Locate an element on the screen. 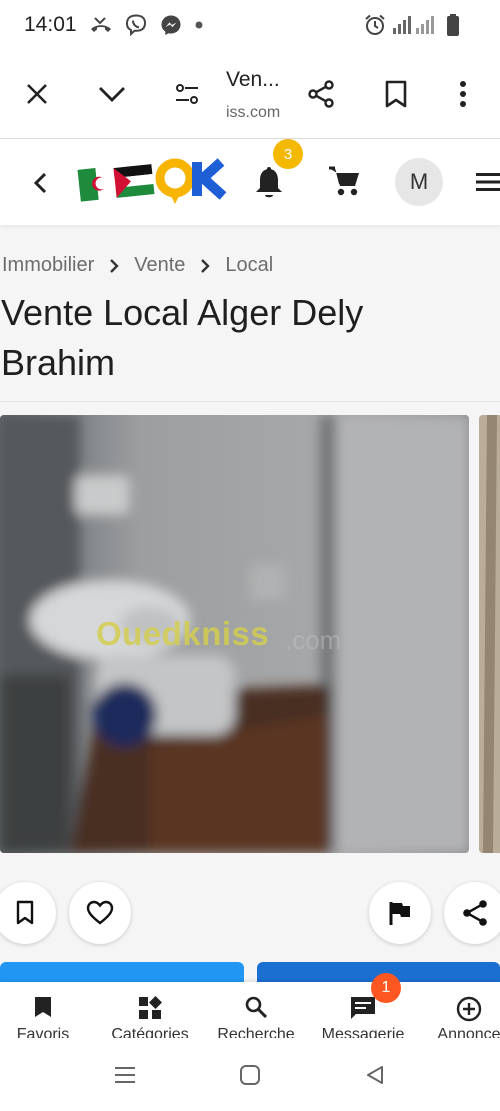 The width and height of the screenshot is (500, 1111). photo-watermark-suffix: .com is located at coordinates (313, 640).